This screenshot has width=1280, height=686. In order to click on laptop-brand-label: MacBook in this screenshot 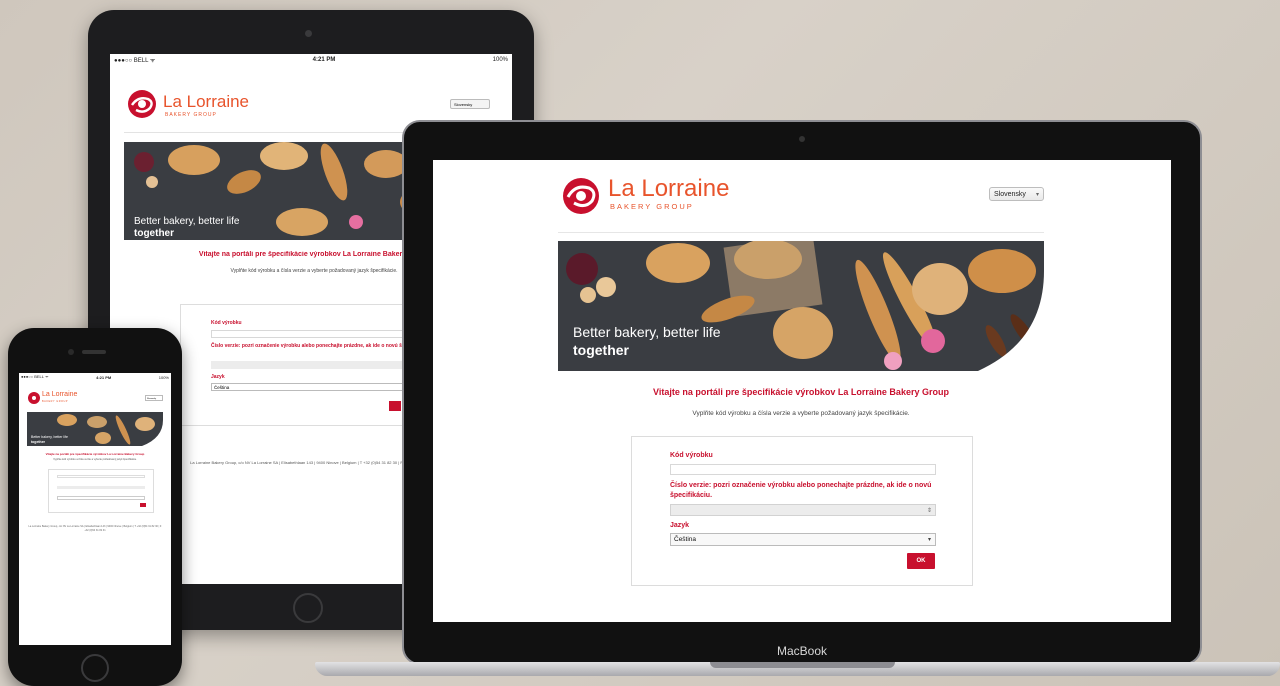, I will do `click(802, 651)`.